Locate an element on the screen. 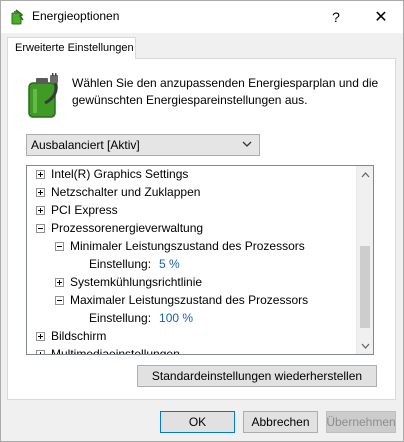  scroll-up-arrow-icon is located at coordinates (365, 174).